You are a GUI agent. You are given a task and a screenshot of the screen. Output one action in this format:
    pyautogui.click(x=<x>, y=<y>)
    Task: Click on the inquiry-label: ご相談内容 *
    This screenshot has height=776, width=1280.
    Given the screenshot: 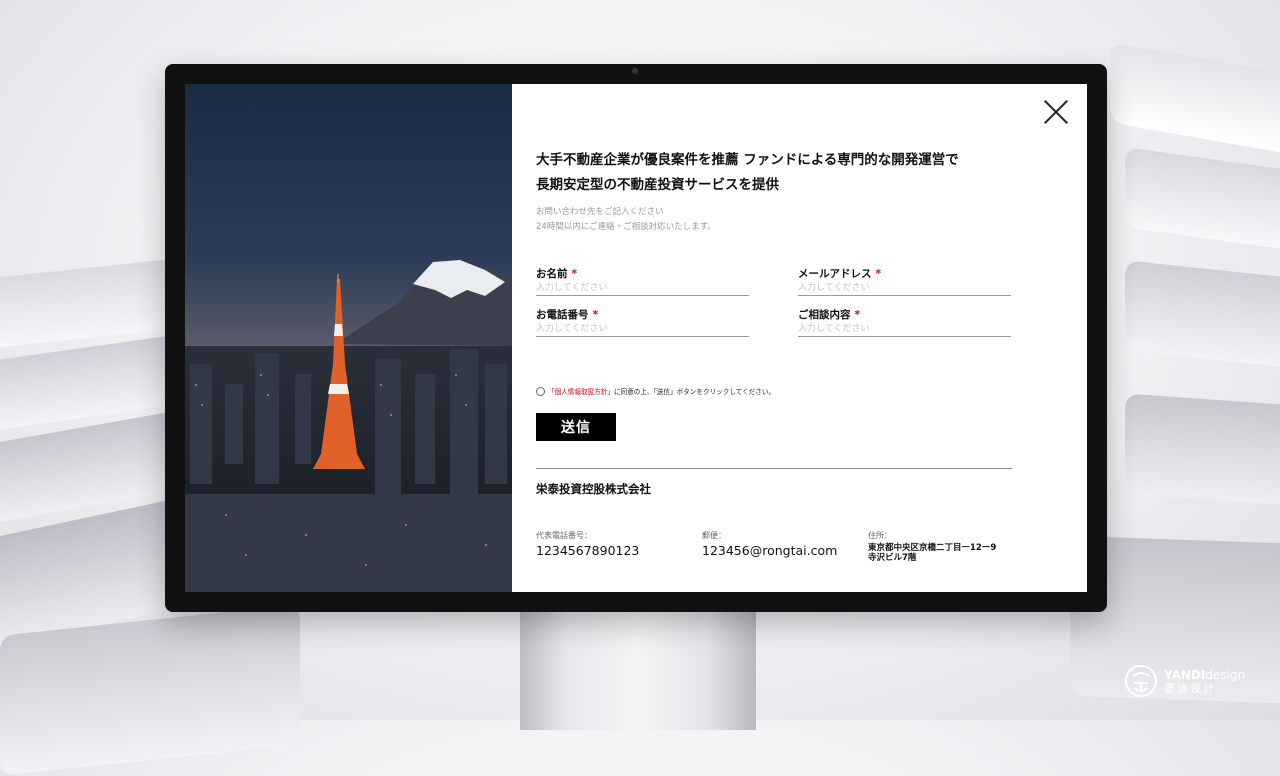 What is the action you would take?
    pyautogui.click(x=904, y=315)
    